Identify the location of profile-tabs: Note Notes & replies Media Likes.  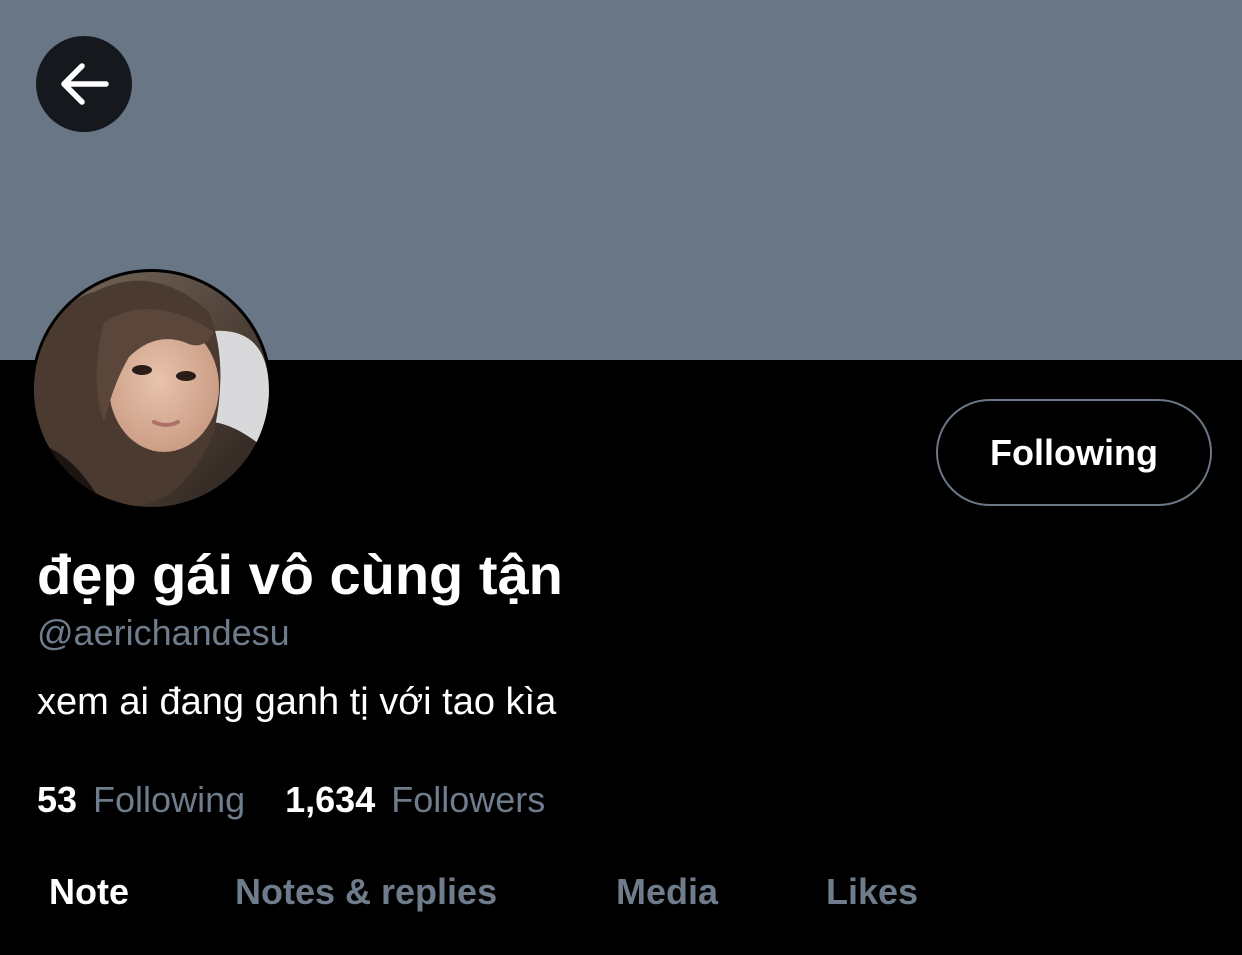
(621, 895).